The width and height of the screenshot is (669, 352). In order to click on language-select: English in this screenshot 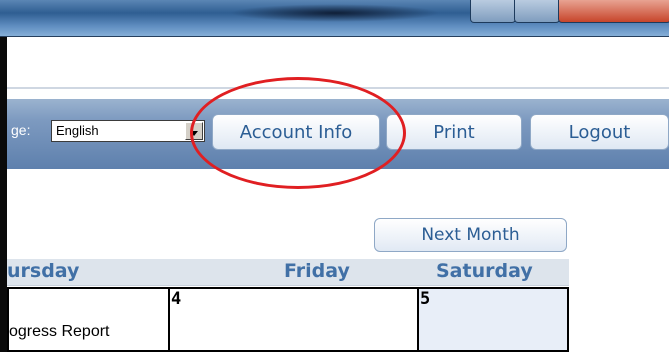, I will do `click(128, 131)`.